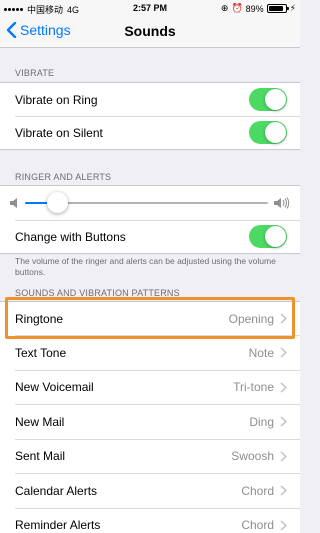 This screenshot has height=533, width=320. Describe the element at coordinates (58, 525) in the screenshot. I see `reminder-alerts-label: Reminder Alerts` at that location.